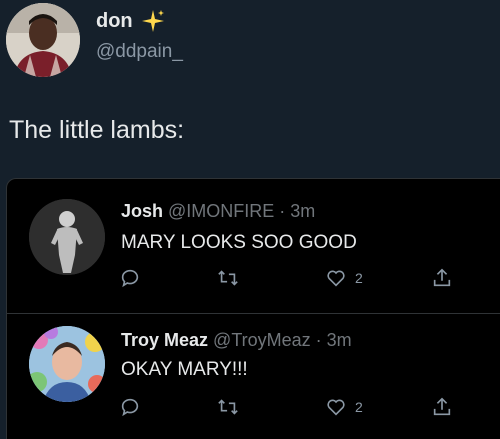 Image resolution: width=500 pixels, height=439 pixels. What do you see at coordinates (164, 340) in the screenshot?
I see `reply-author-name: Troy Meaz` at bounding box center [164, 340].